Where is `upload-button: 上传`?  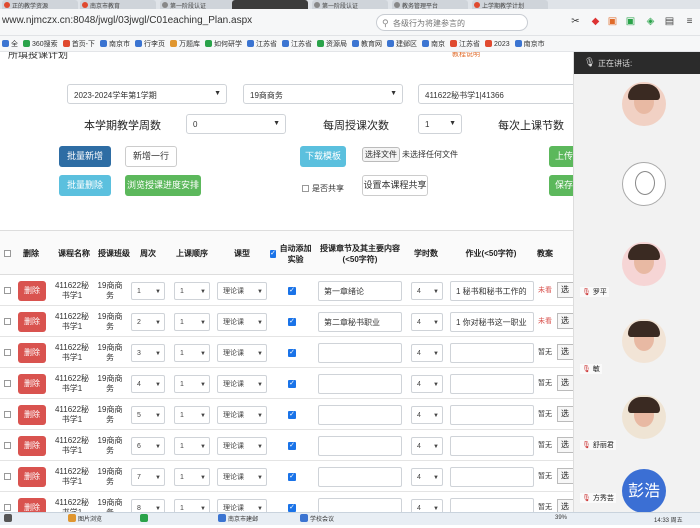 upload-button: 上传 is located at coordinates (561, 156).